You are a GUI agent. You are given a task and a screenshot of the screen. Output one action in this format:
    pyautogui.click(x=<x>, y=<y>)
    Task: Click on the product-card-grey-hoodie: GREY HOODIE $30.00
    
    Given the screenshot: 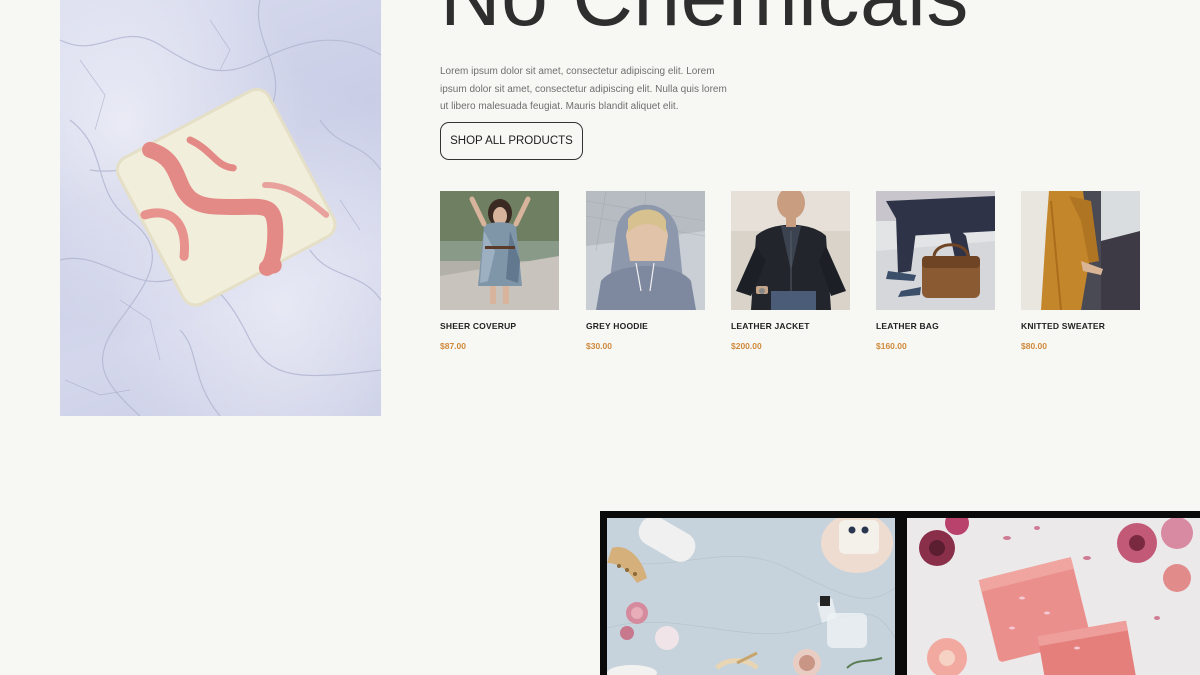 What is the action you would take?
    pyautogui.click(x=645, y=271)
    